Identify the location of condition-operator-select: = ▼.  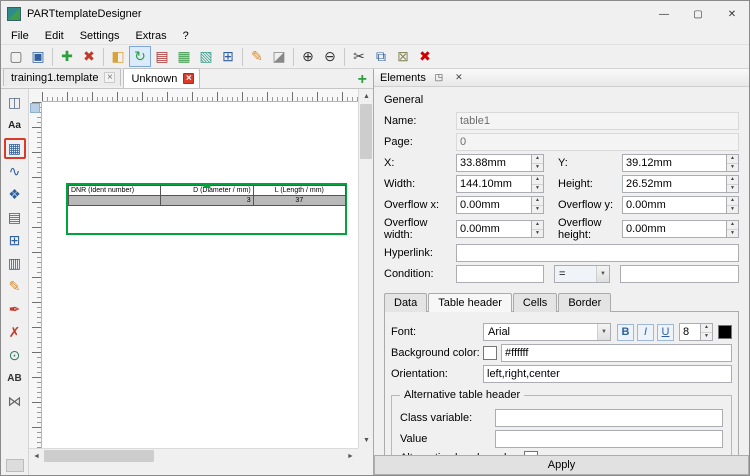
(582, 274).